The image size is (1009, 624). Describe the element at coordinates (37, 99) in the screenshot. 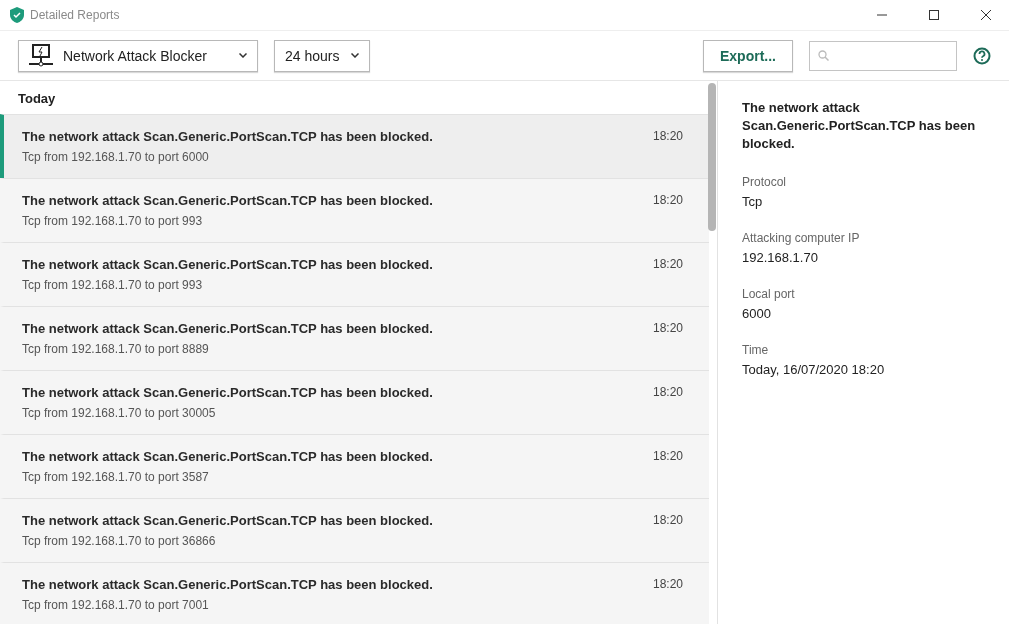

I see `group-heading: Today` at that location.